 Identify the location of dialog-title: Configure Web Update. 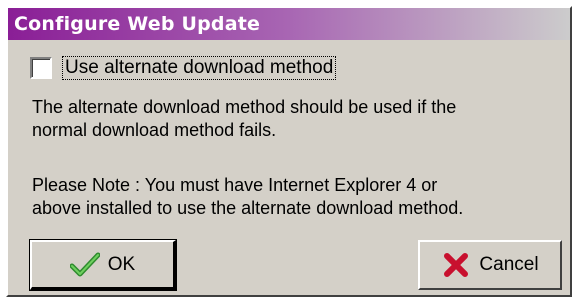
(137, 24).